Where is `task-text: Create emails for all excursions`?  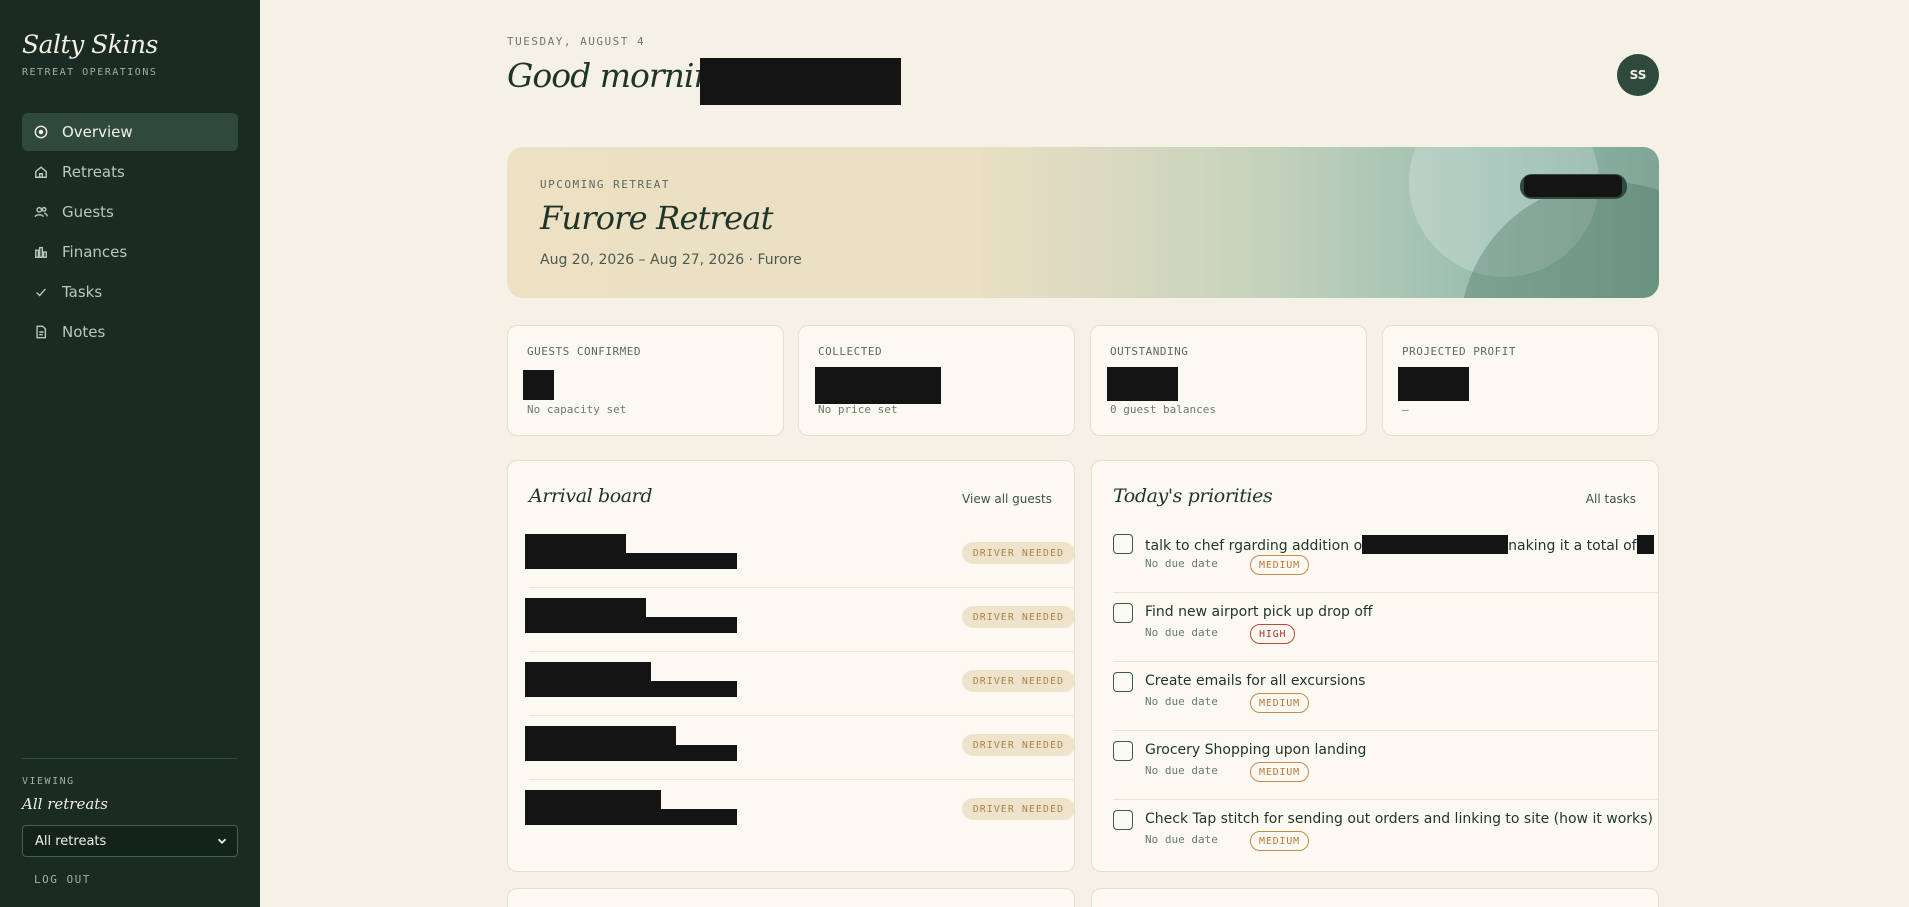
task-text: Create emails for all excursions is located at coordinates (1255, 681).